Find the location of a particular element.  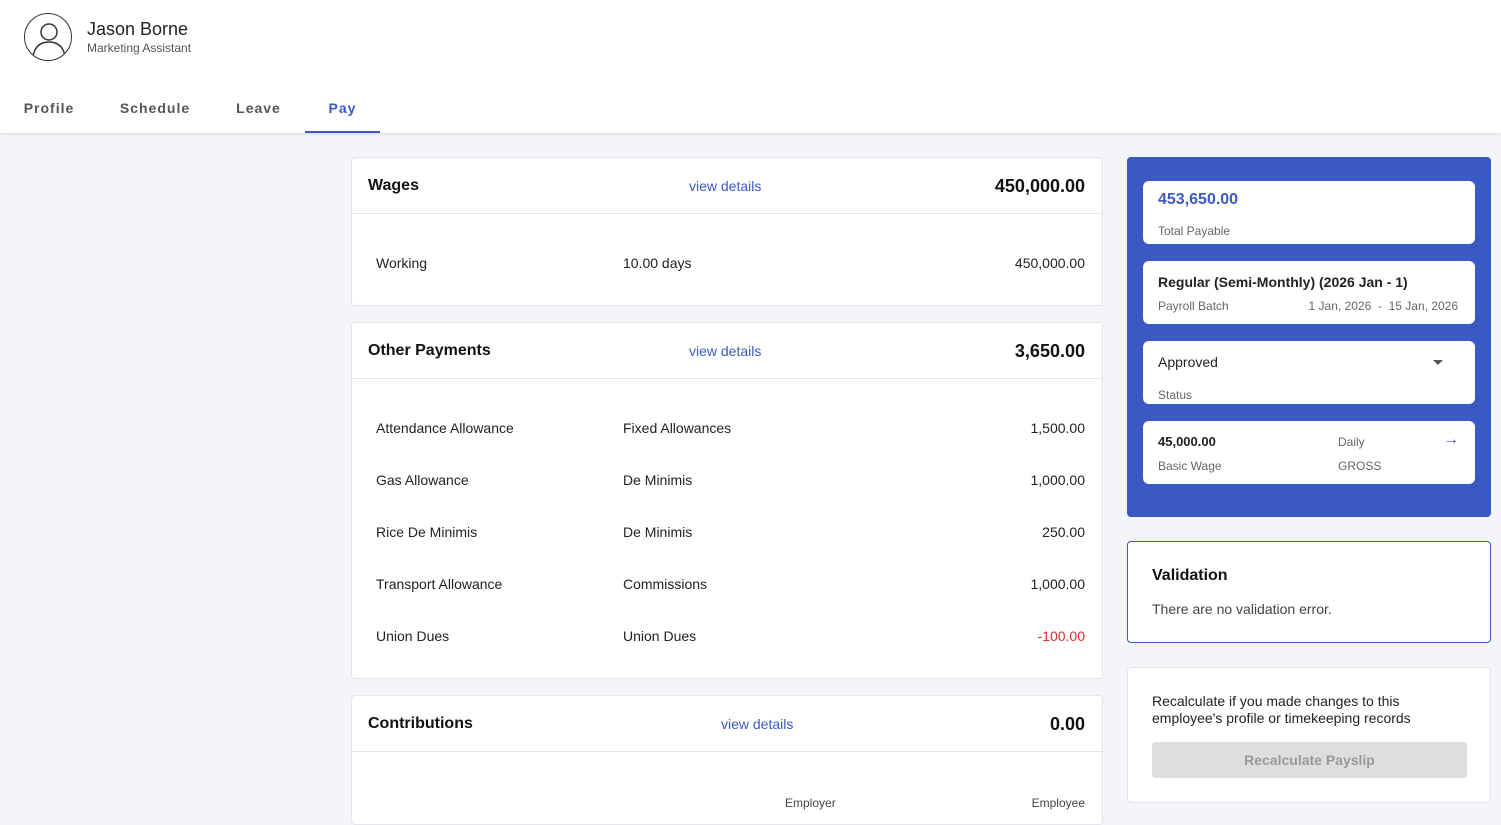

wages-card-header: Wages view details 450,000.00 is located at coordinates (727, 186).